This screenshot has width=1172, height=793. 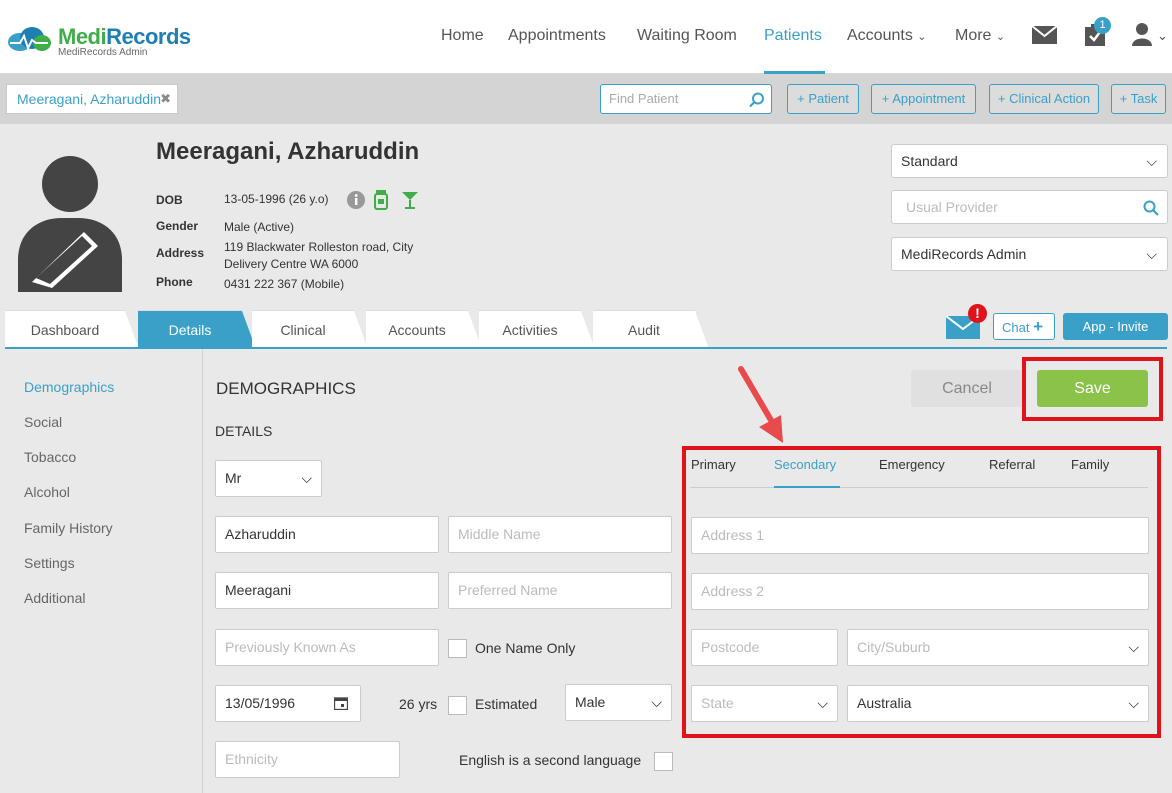 What do you see at coordinates (912, 464) in the screenshot?
I see `address-tab-emergency: Emergency` at bounding box center [912, 464].